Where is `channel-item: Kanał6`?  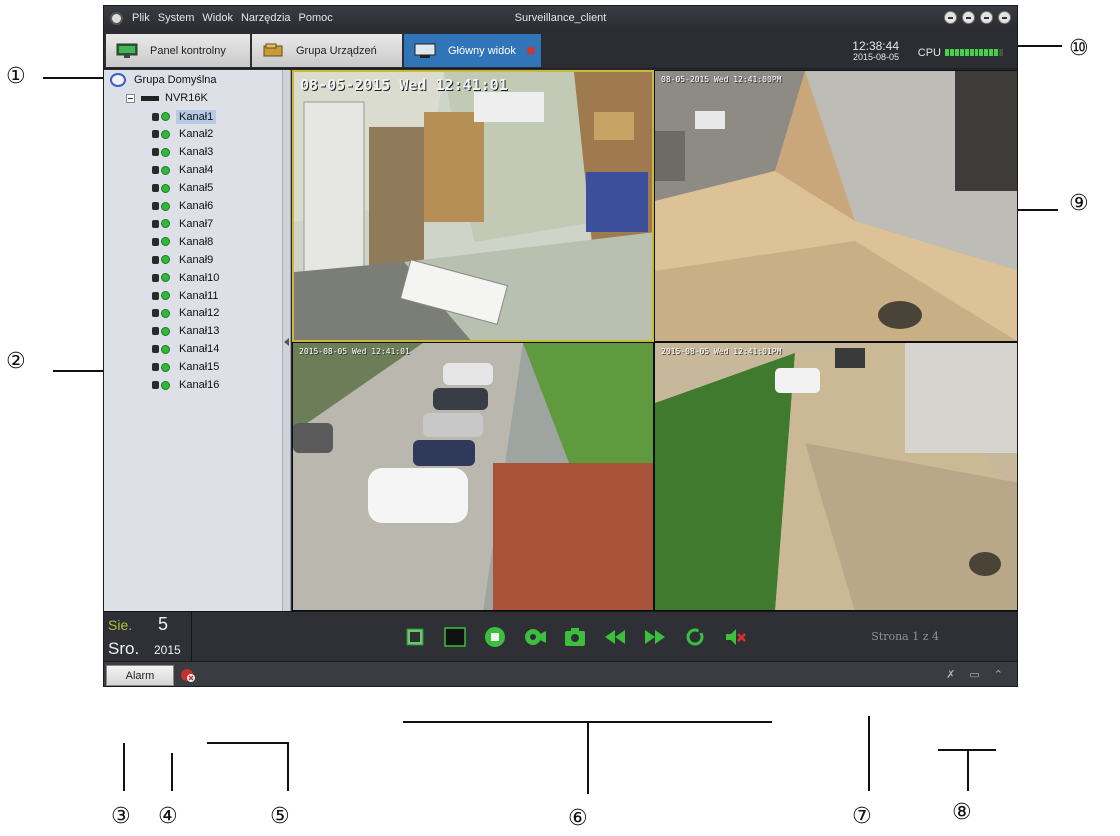 channel-item: Kanał6 is located at coordinates (184, 206).